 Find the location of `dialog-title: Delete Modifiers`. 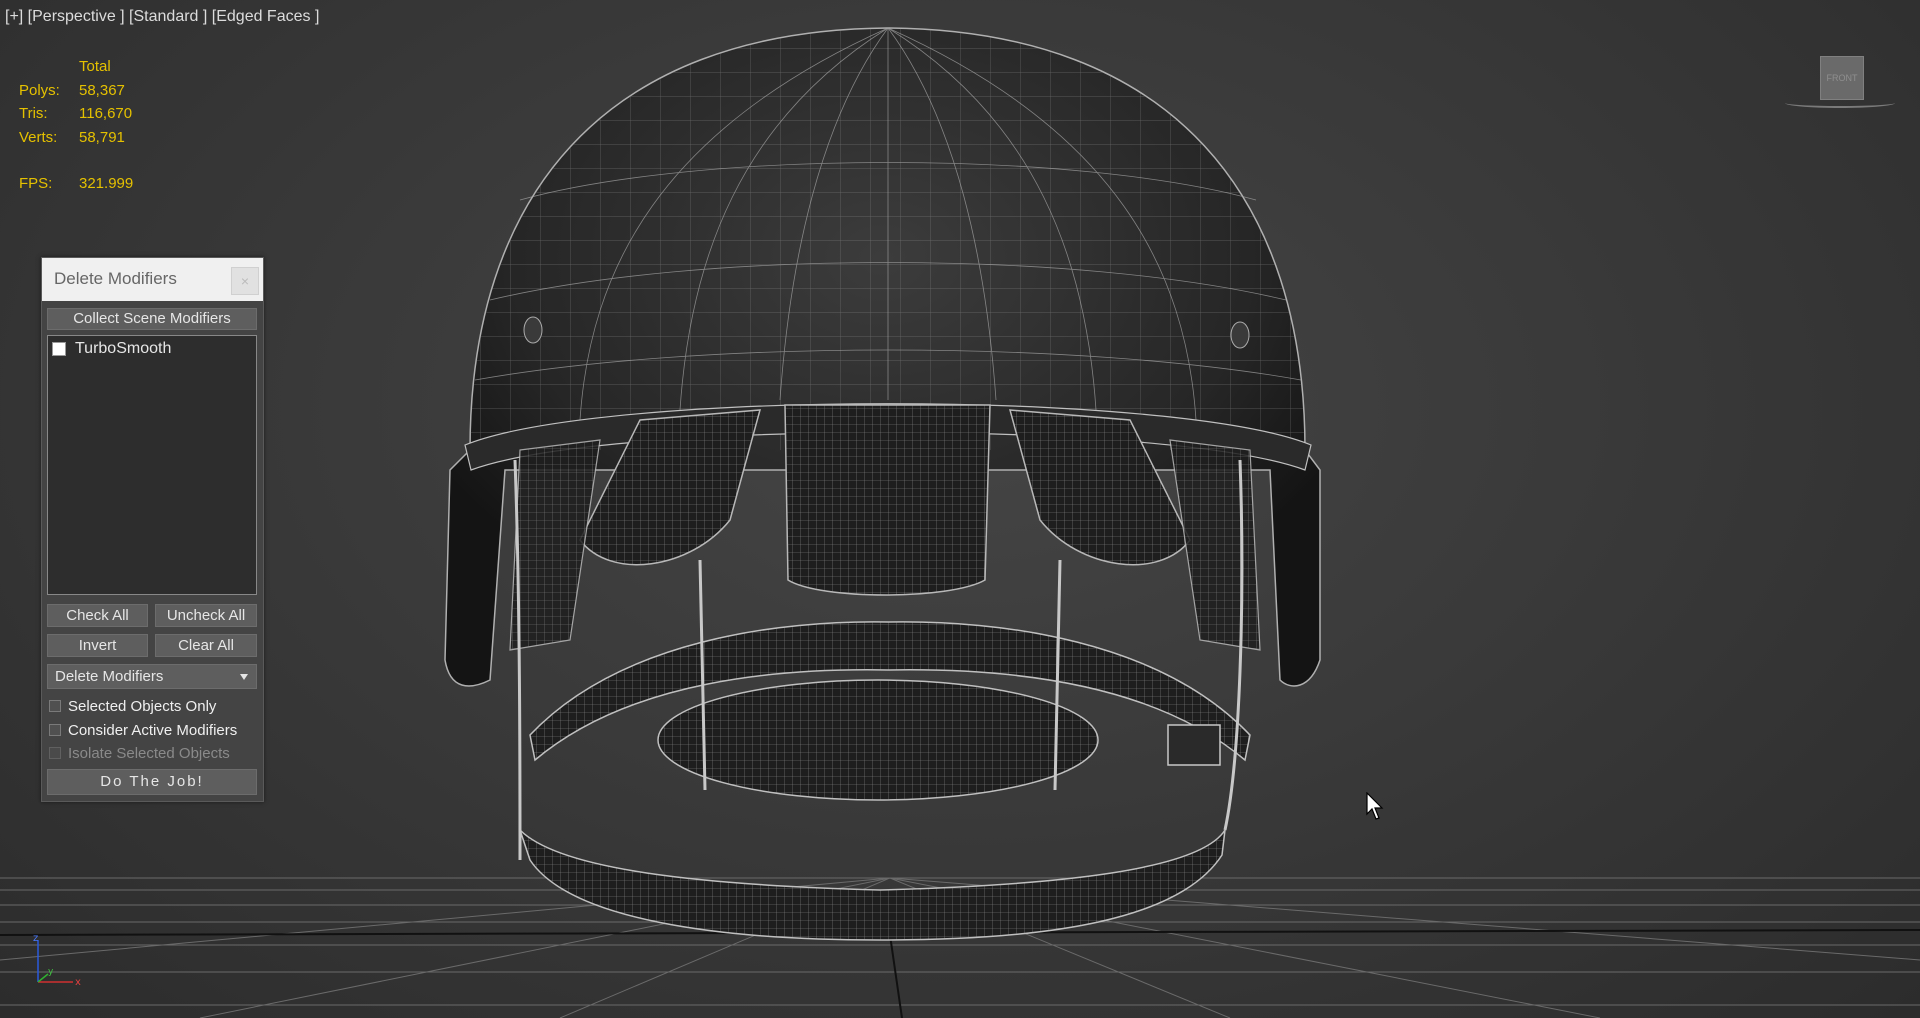

dialog-title: Delete Modifiers is located at coordinates (115, 278).